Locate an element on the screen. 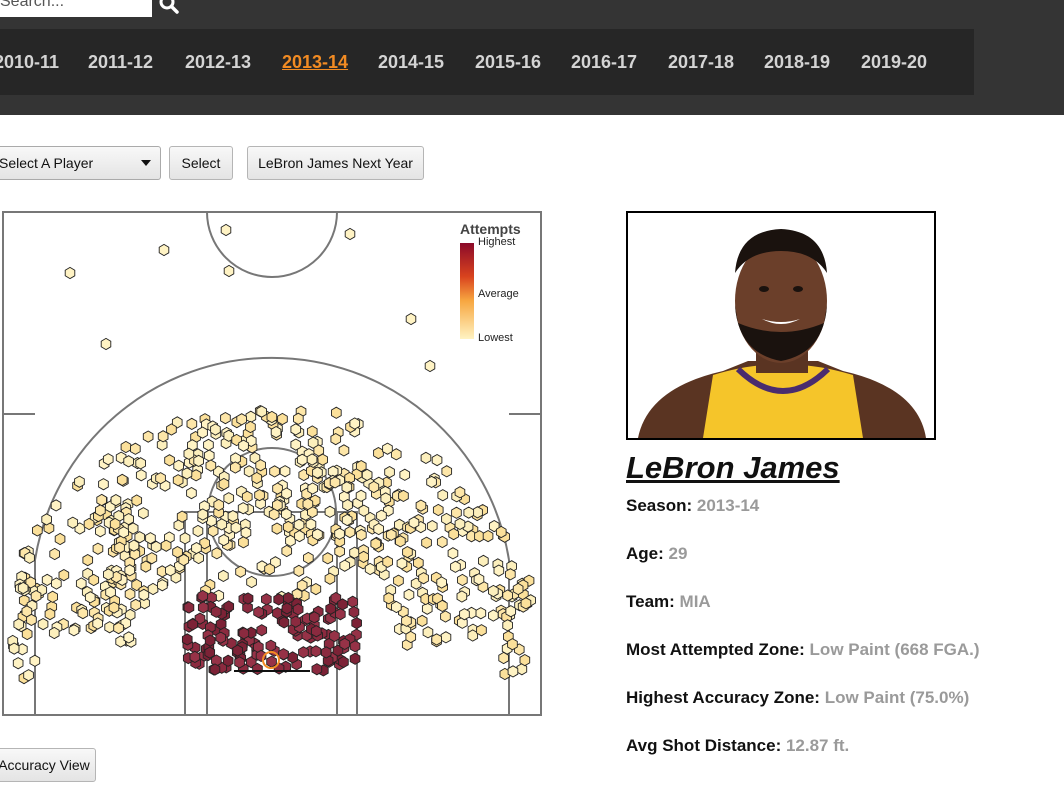 The height and width of the screenshot is (789, 1064). player-select-dropdown: Select A Player is located at coordinates (80, 163).